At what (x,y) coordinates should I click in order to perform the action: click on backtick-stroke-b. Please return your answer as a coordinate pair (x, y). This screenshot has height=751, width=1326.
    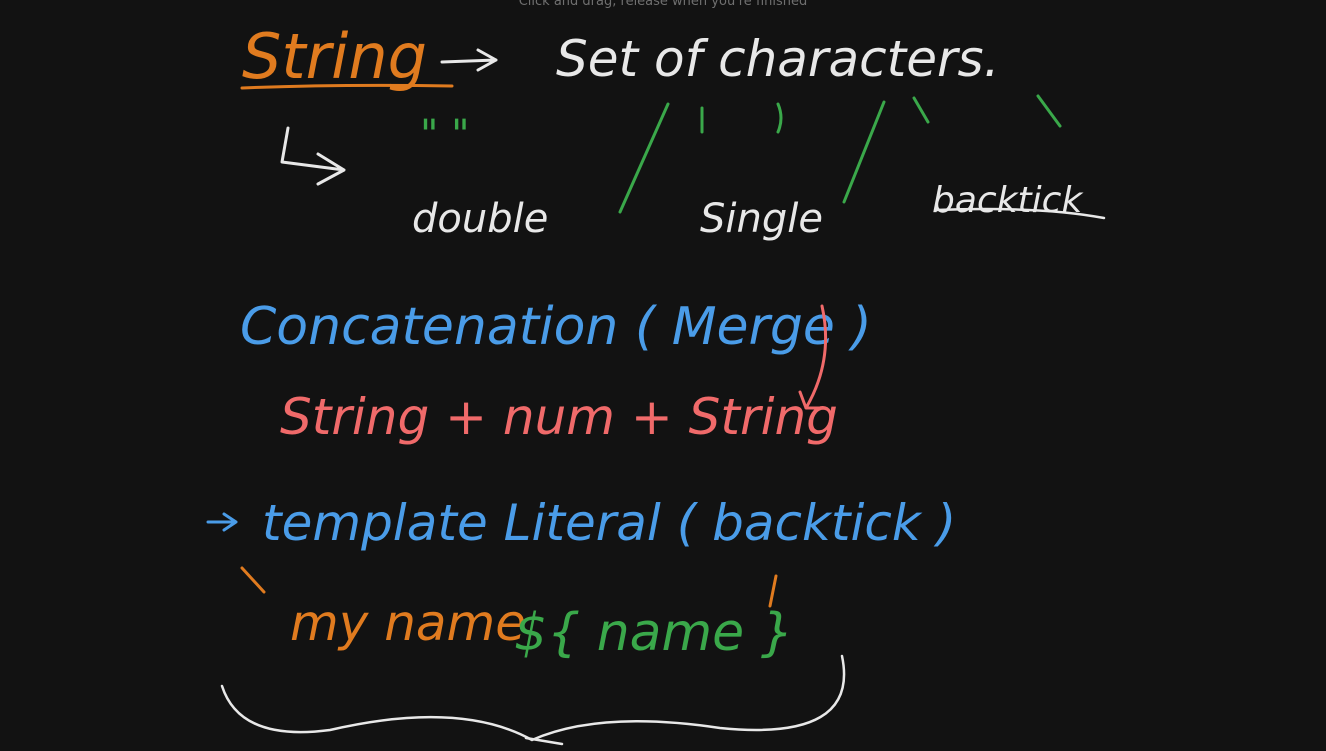
    Looking at the image, I should click on (1049, 111).